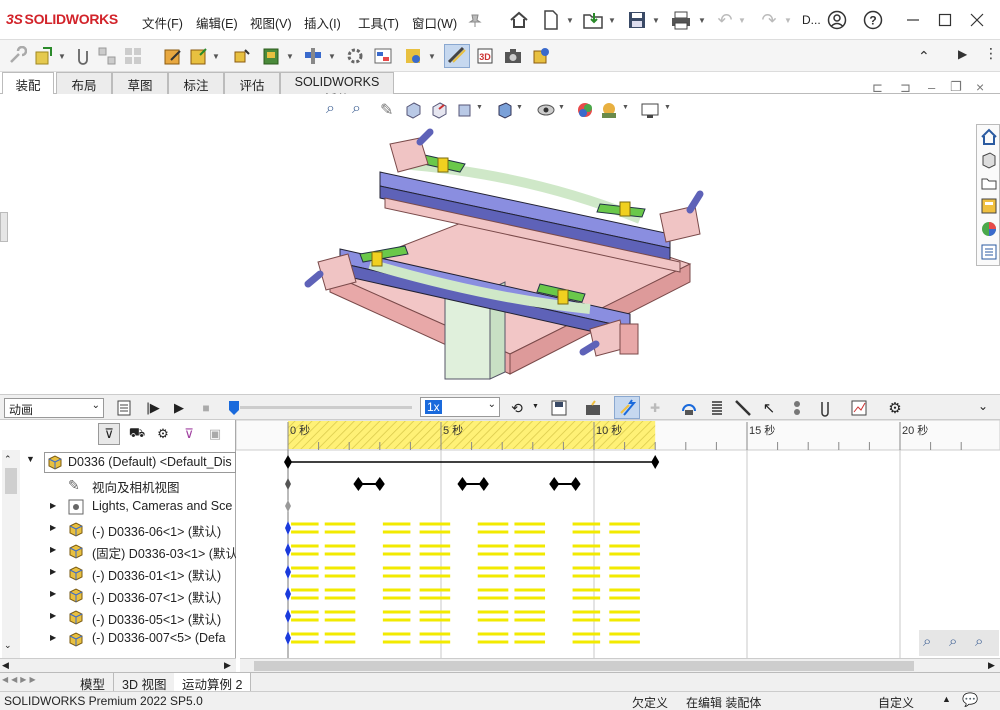 This screenshot has width=1000, height=710. What do you see at coordinates (163, 434) in the screenshot?
I see `filter-selected-icon: ⚙` at bounding box center [163, 434].